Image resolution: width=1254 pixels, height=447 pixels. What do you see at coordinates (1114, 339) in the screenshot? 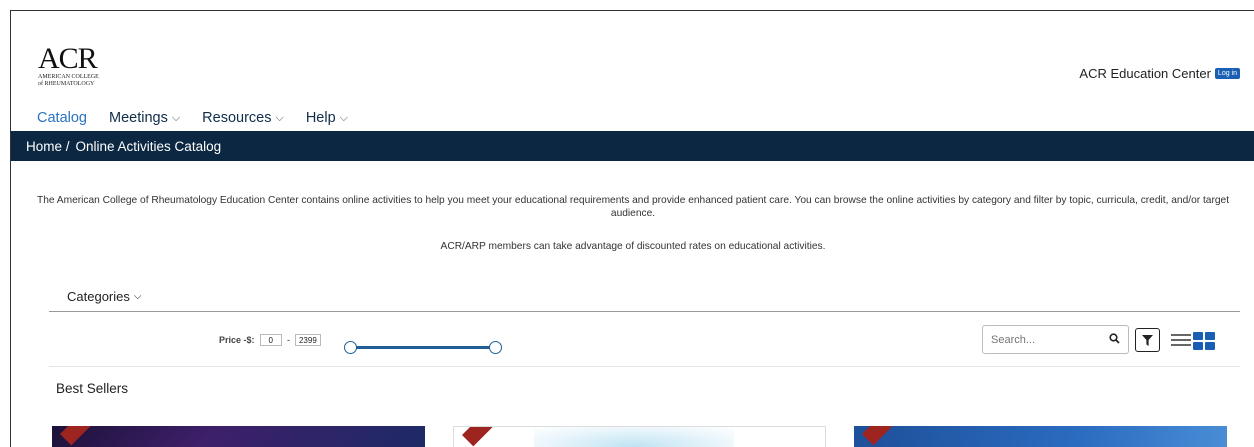
I see `search-icon` at bounding box center [1114, 339].